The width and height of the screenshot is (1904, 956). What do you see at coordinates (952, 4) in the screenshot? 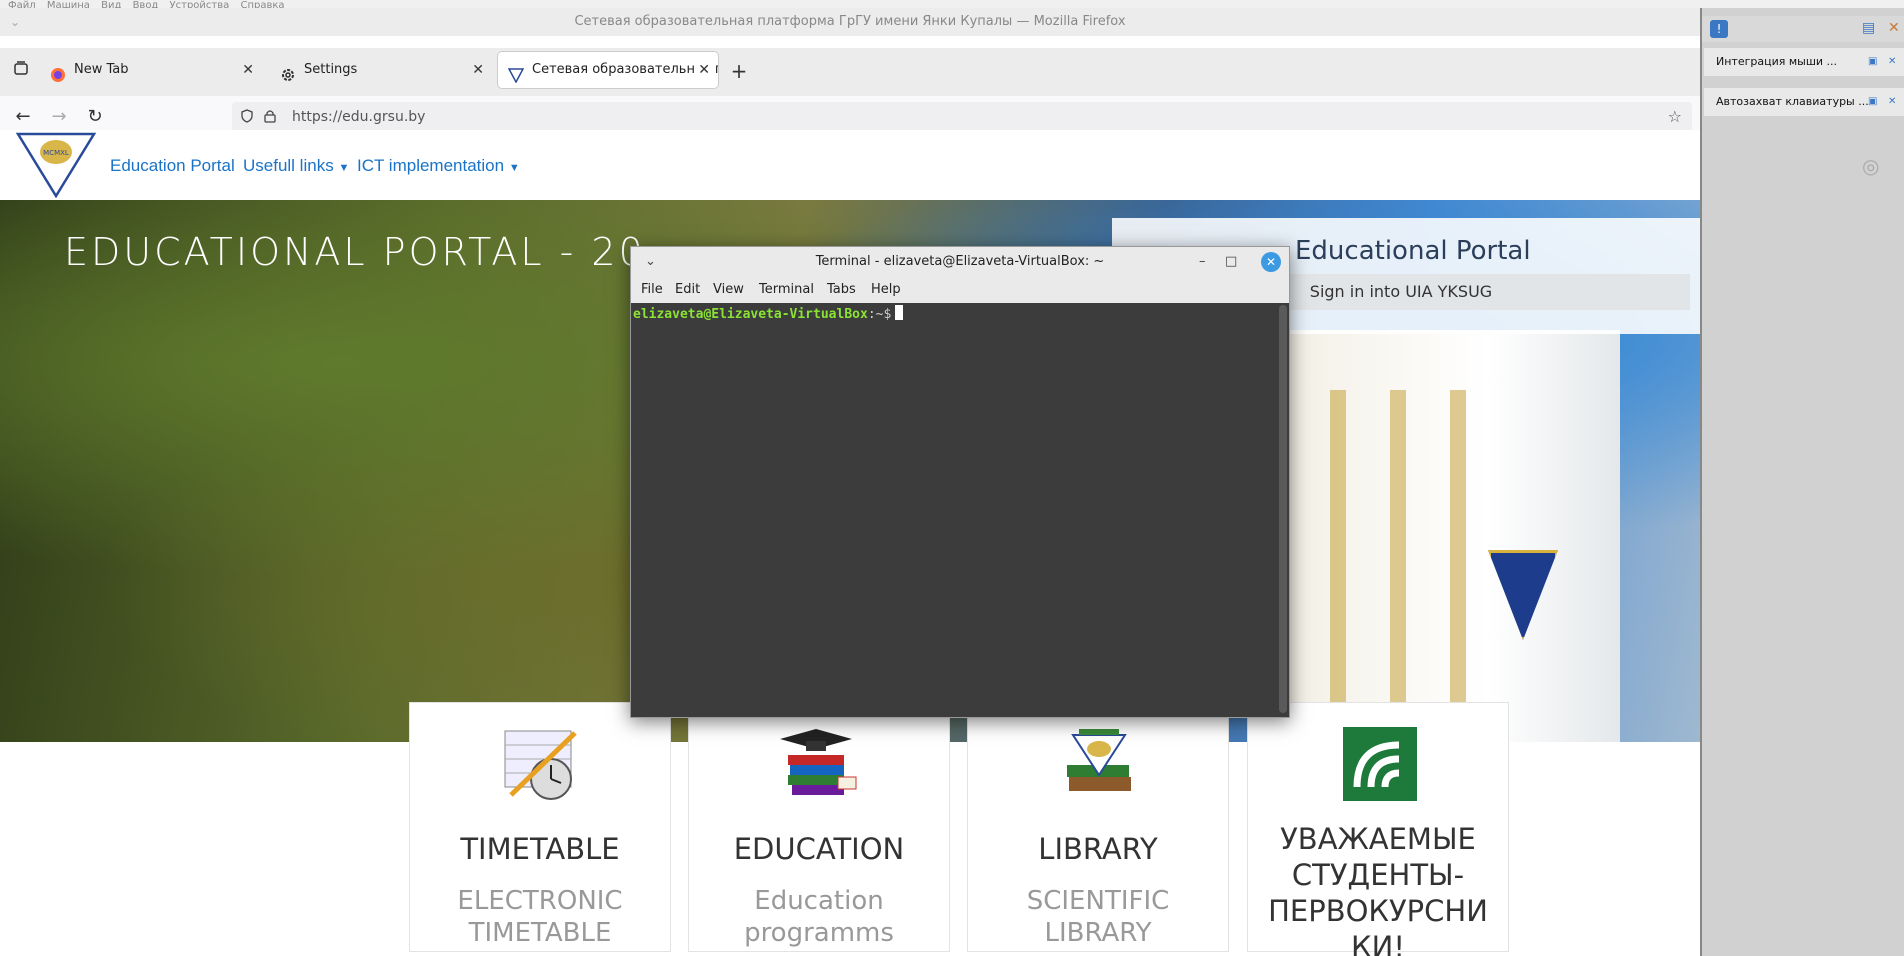
I see `vbox-menubar: Файл Машина Вид Ввод Устройства Справка` at bounding box center [952, 4].